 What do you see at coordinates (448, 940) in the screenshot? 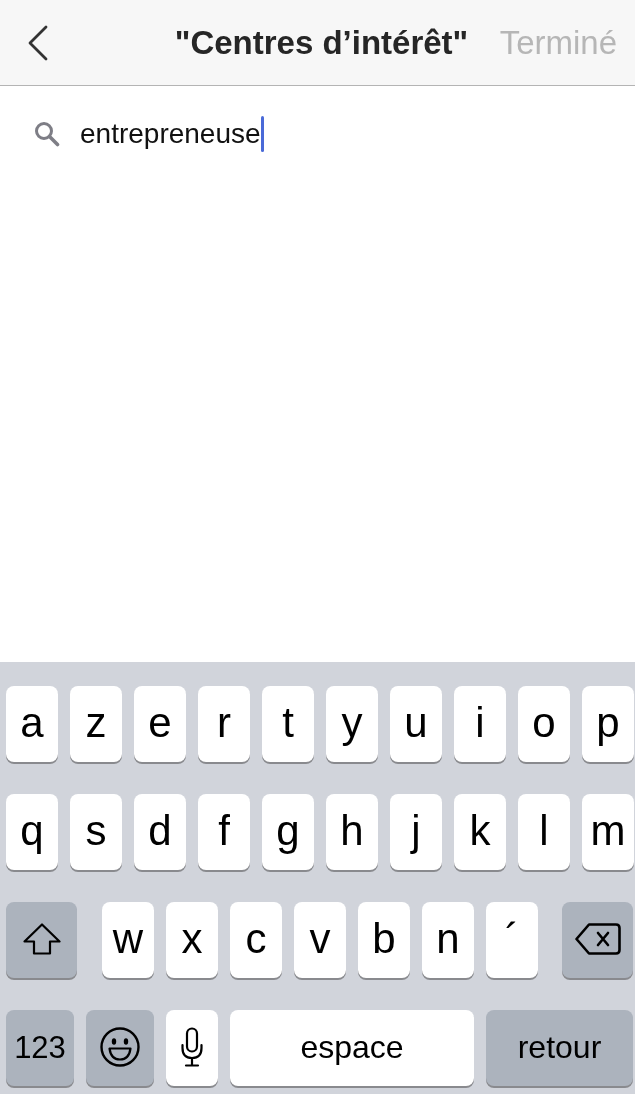
I see `letter-key: n` at bounding box center [448, 940].